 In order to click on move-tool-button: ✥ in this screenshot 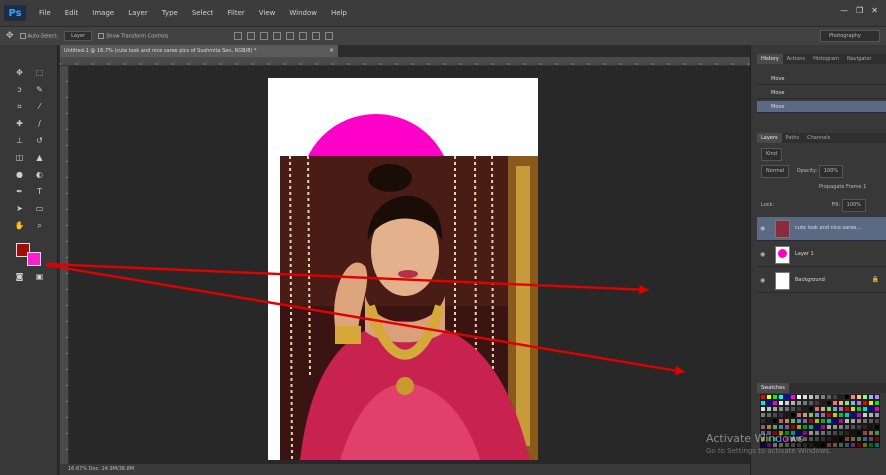, I will do `click(19, 72)`.